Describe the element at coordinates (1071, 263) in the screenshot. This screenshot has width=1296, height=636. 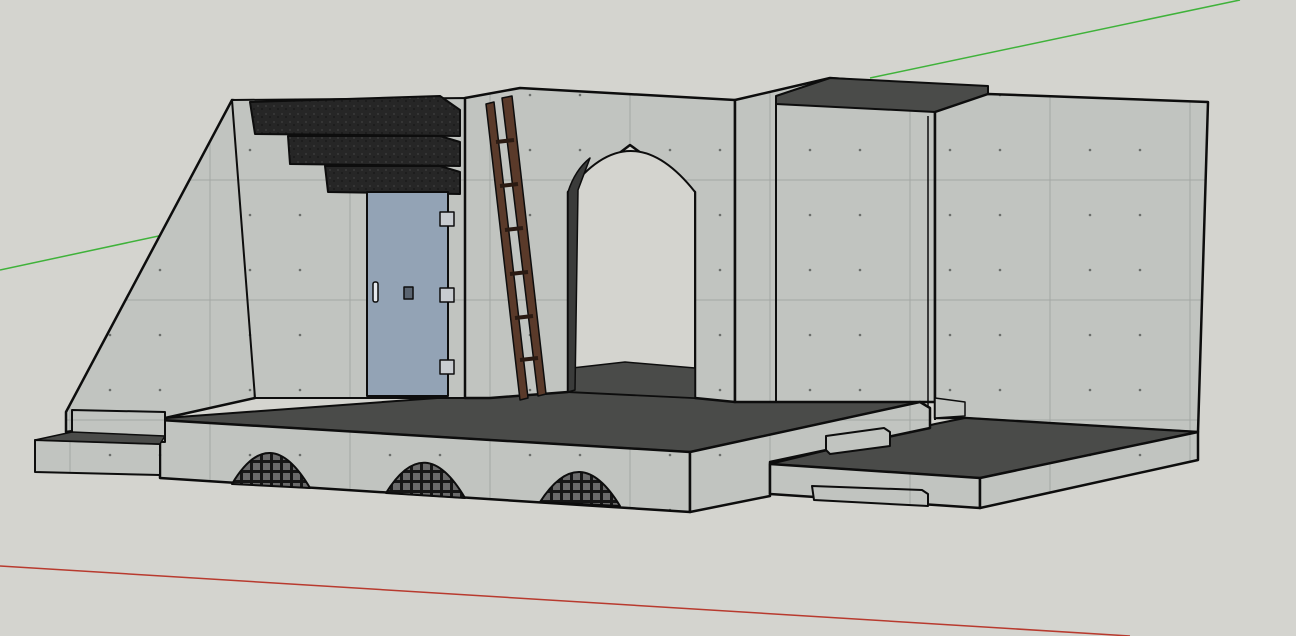
I see `far-right-wall` at that location.